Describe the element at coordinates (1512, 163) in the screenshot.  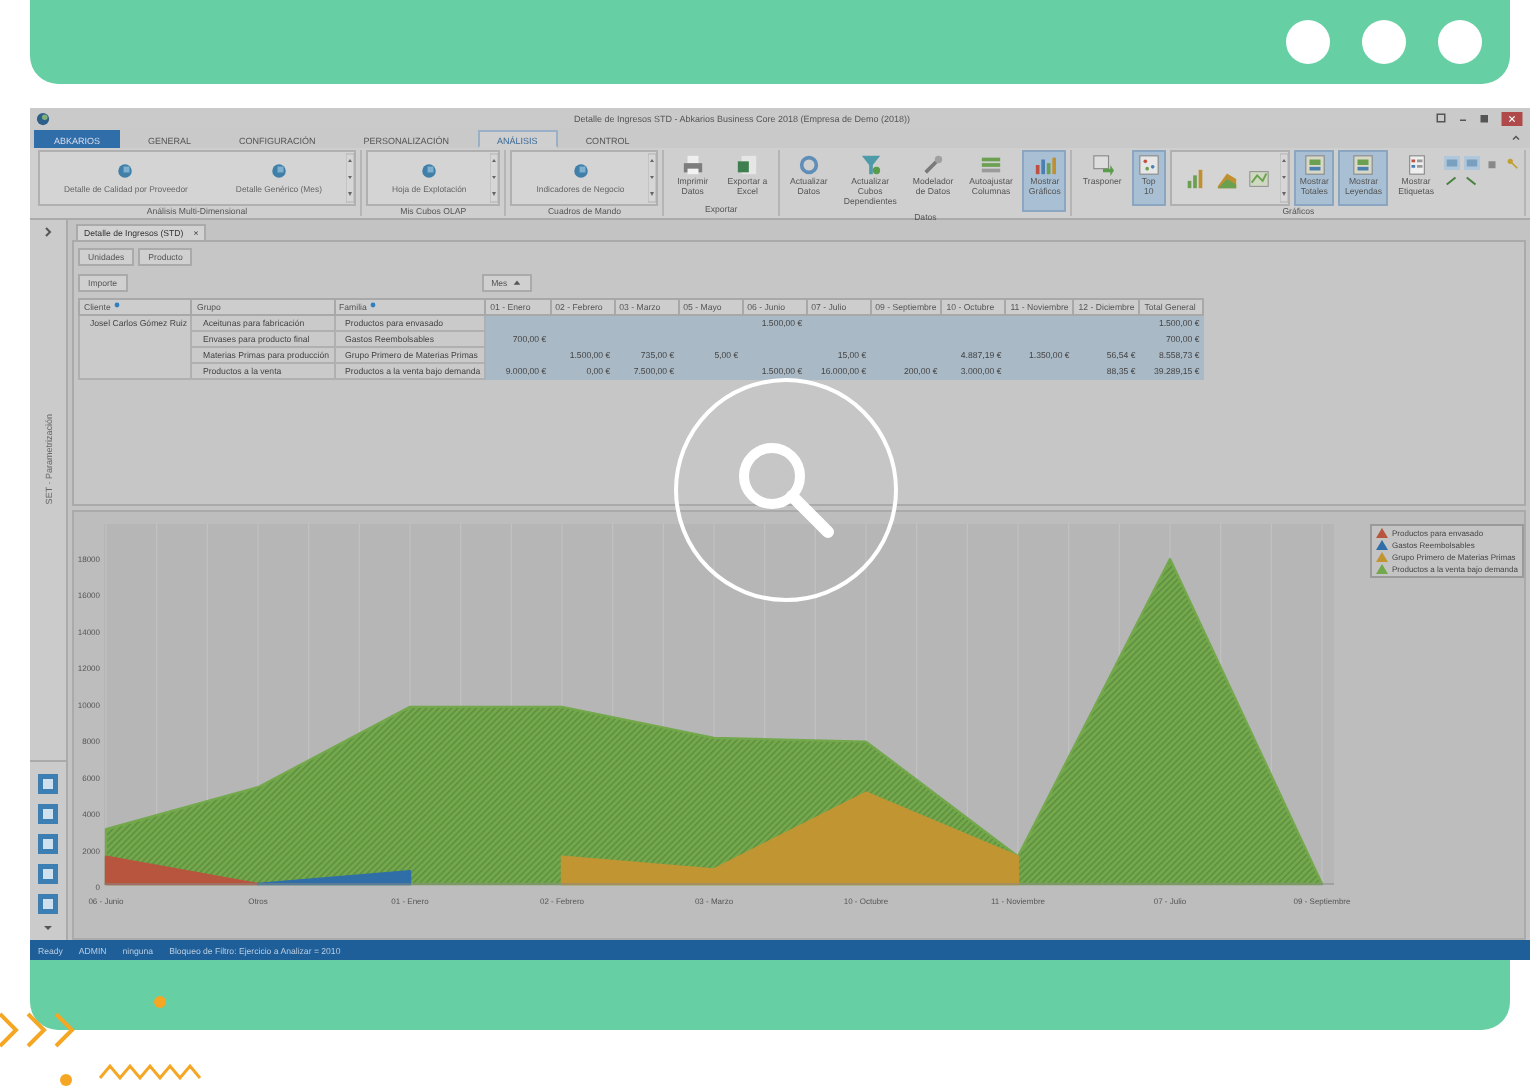
I see `key-icon` at that location.